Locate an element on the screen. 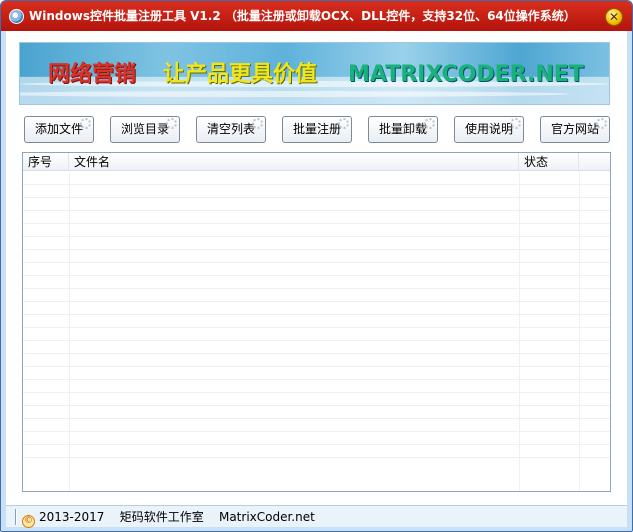 Image resolution: width=633 pixels, height=532 pixels. status-text: © 2013-2017 矩码软件工作室 MatrixCoder.net is located at coordinates (168, 518).